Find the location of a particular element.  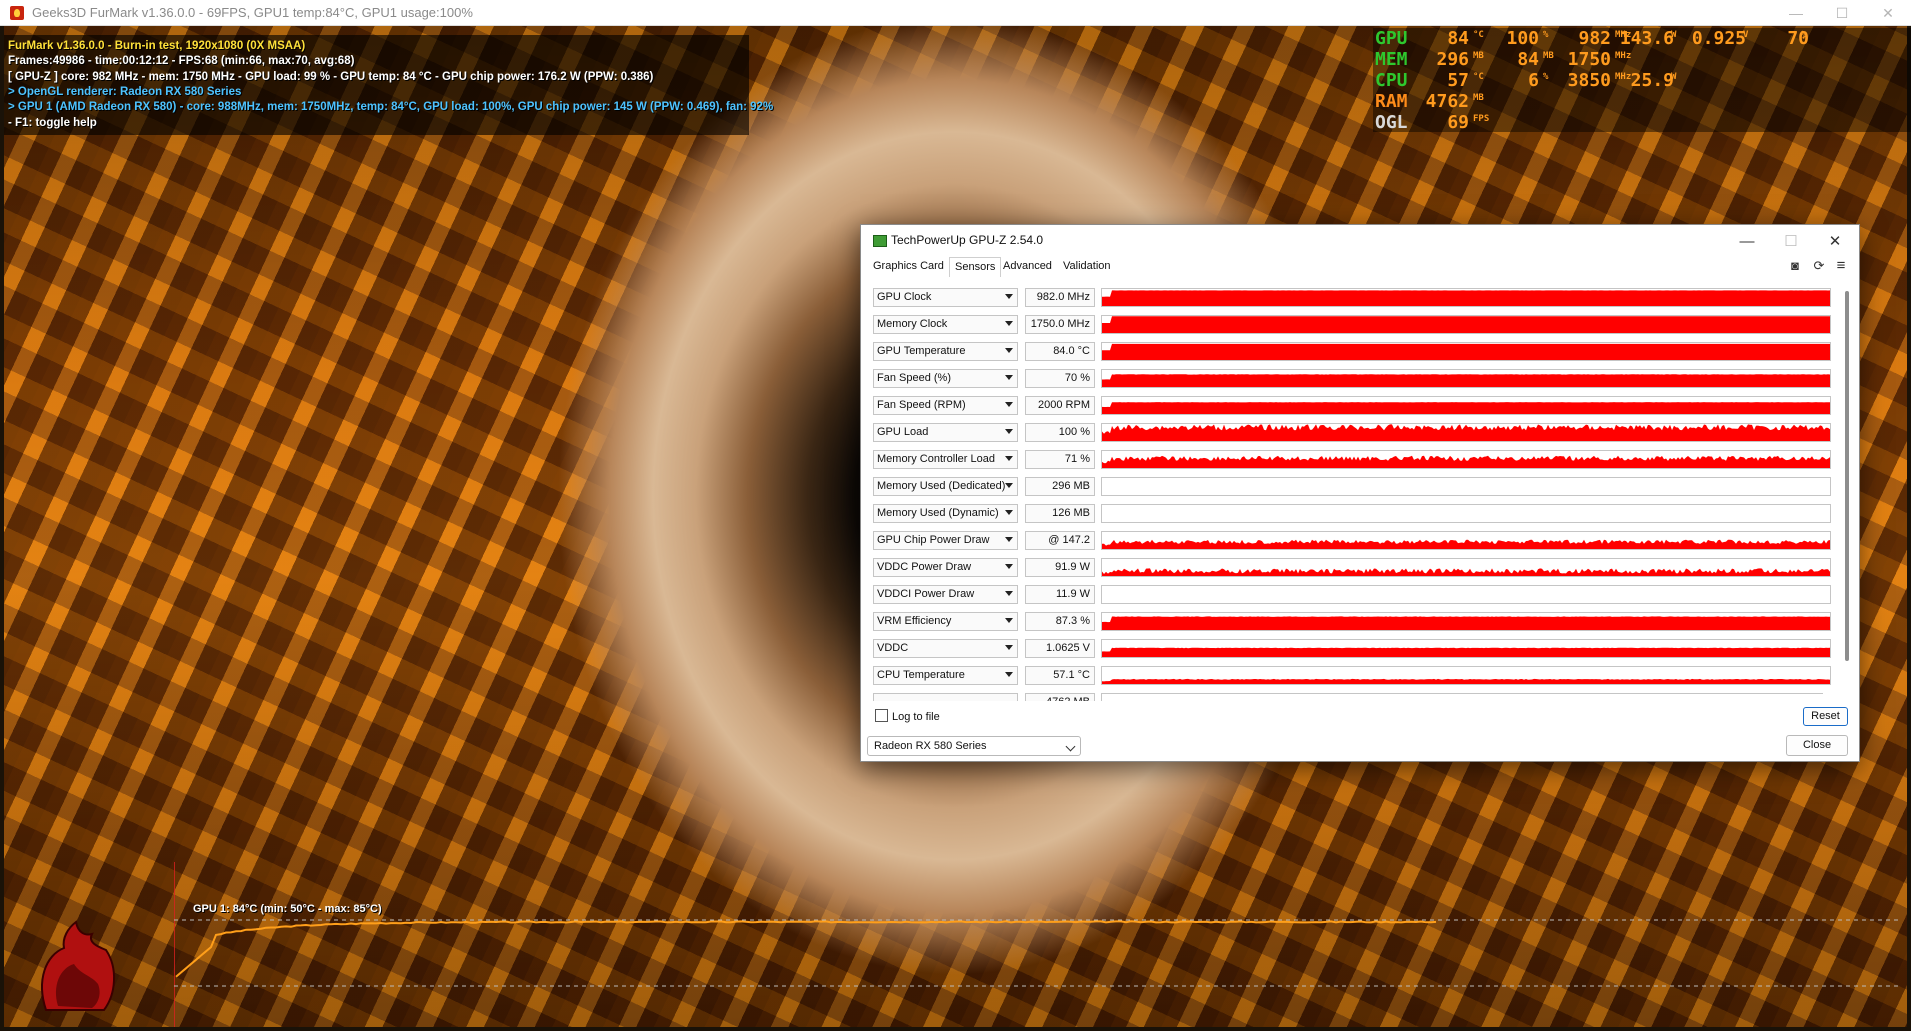

gpu-select-dropdown: Radeon RX 580 Series is located at coordinates (974, 746).